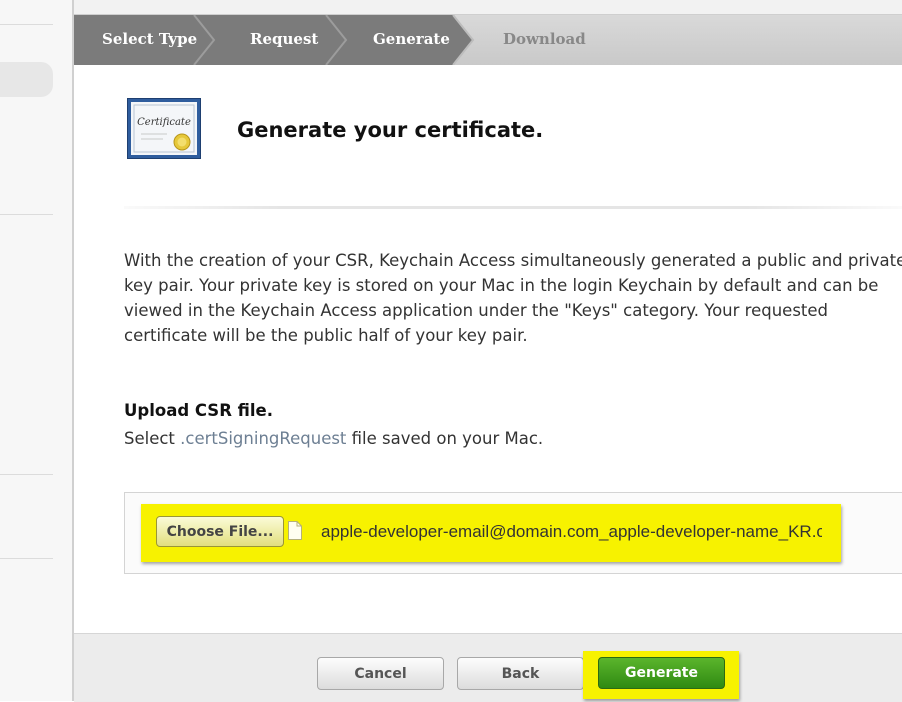 Image resolution: width=902 pixels, height=702 pixels. I want to click on upload-desc-before: Select, so click(152, 438).